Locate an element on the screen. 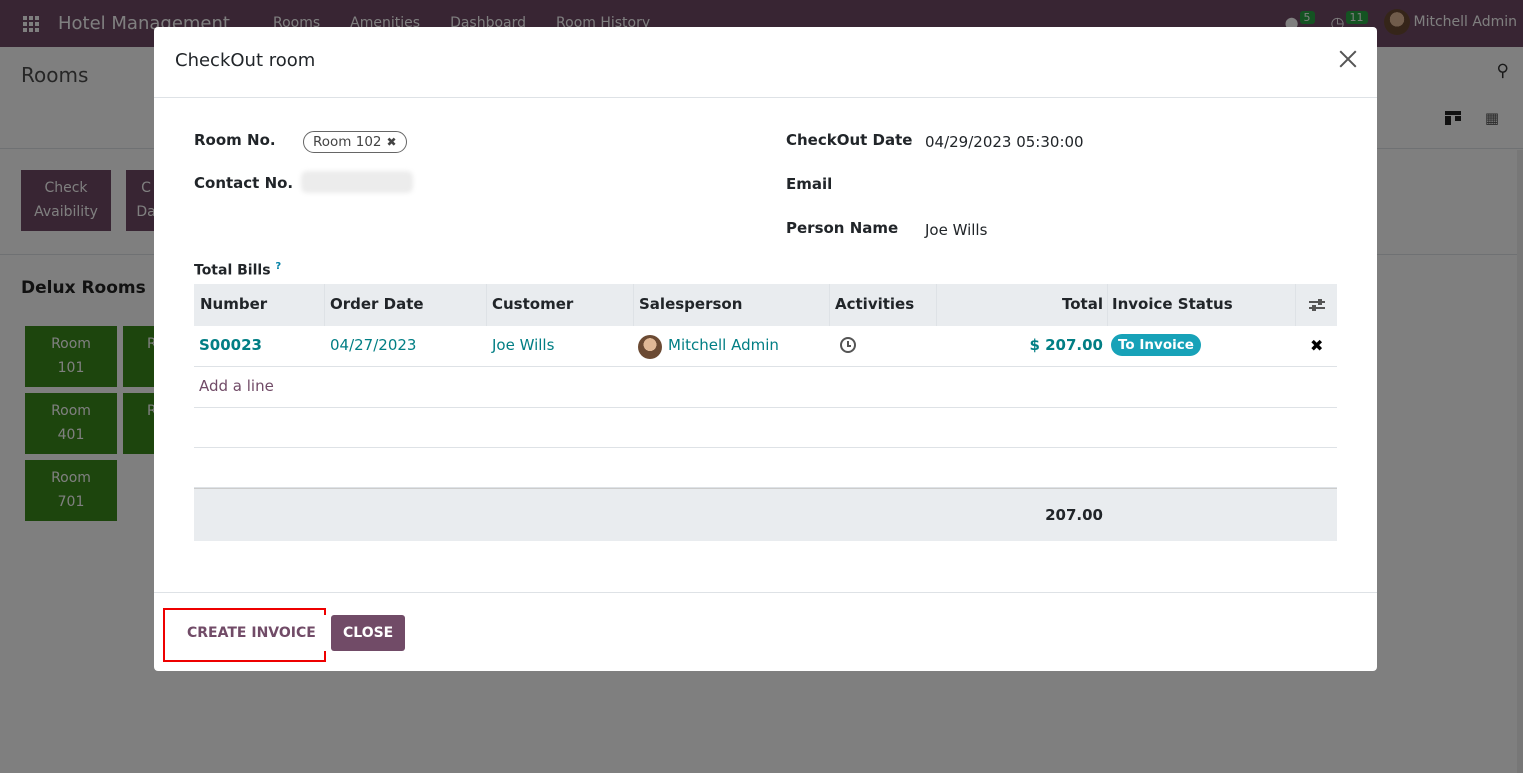  col-salesperson: Salesperson is located at coordinates (690, 304).